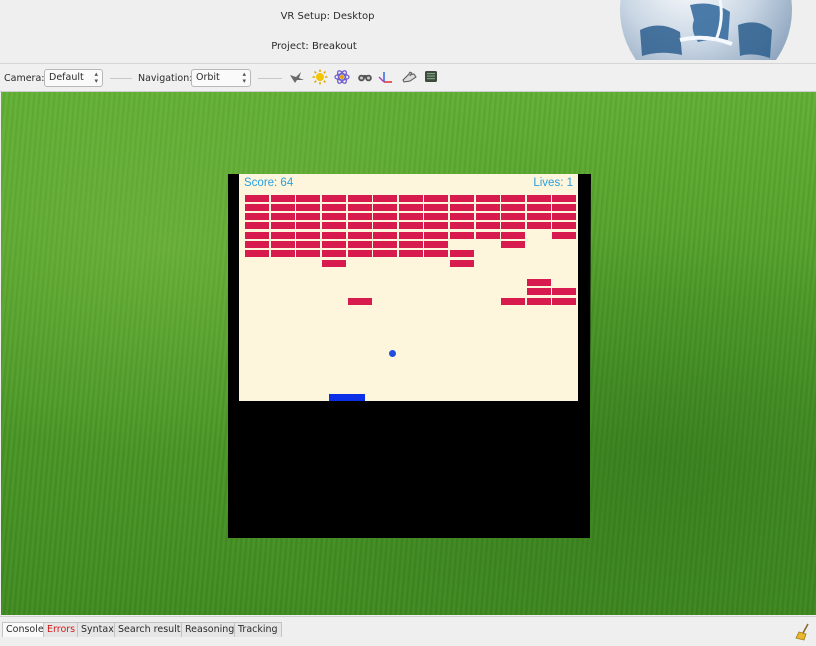  Describe the element at coordinates (121, 78) in the screenshot. I see `separator` at that location.